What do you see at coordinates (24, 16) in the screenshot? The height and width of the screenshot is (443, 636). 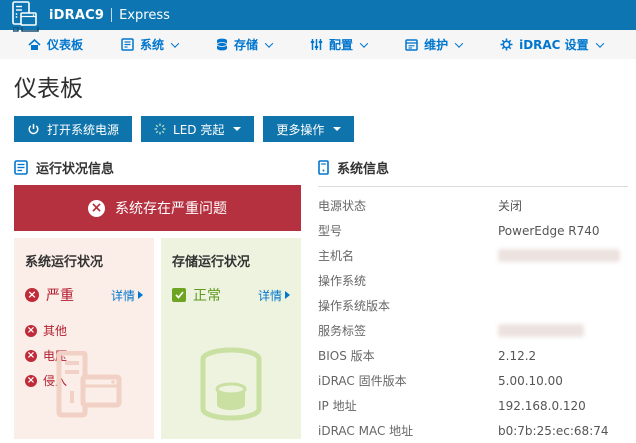 I see `idrac-logo-icon` at bounding box center [24, 16].